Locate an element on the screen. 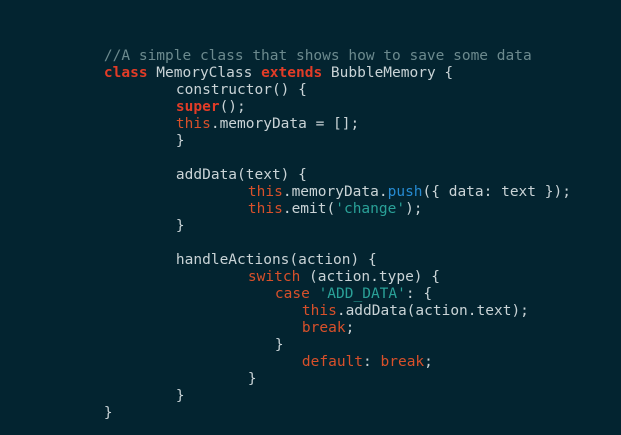 This screenshot has width=621, height=435. code-line-6: } is located at coordinates (163, 132).